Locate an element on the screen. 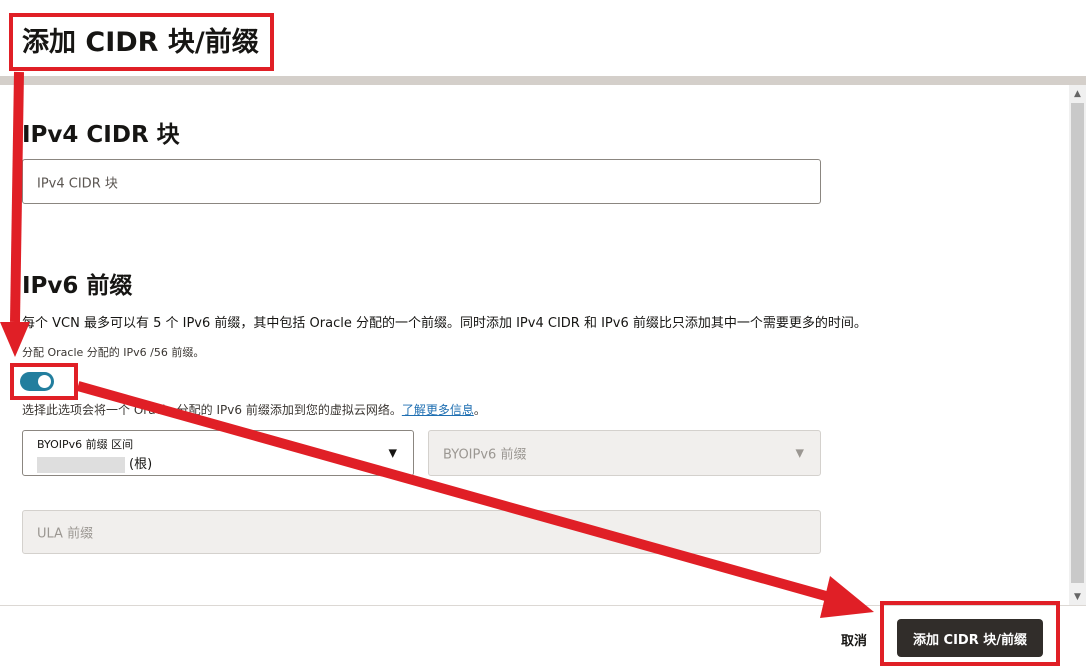 This screenshot has height=672, width=1086. help-text: 选择此选项会将一个 Oracle 分配的 IPv6 前缀添加到您的虚拟云网络。 is located at coordinates (212, 410).